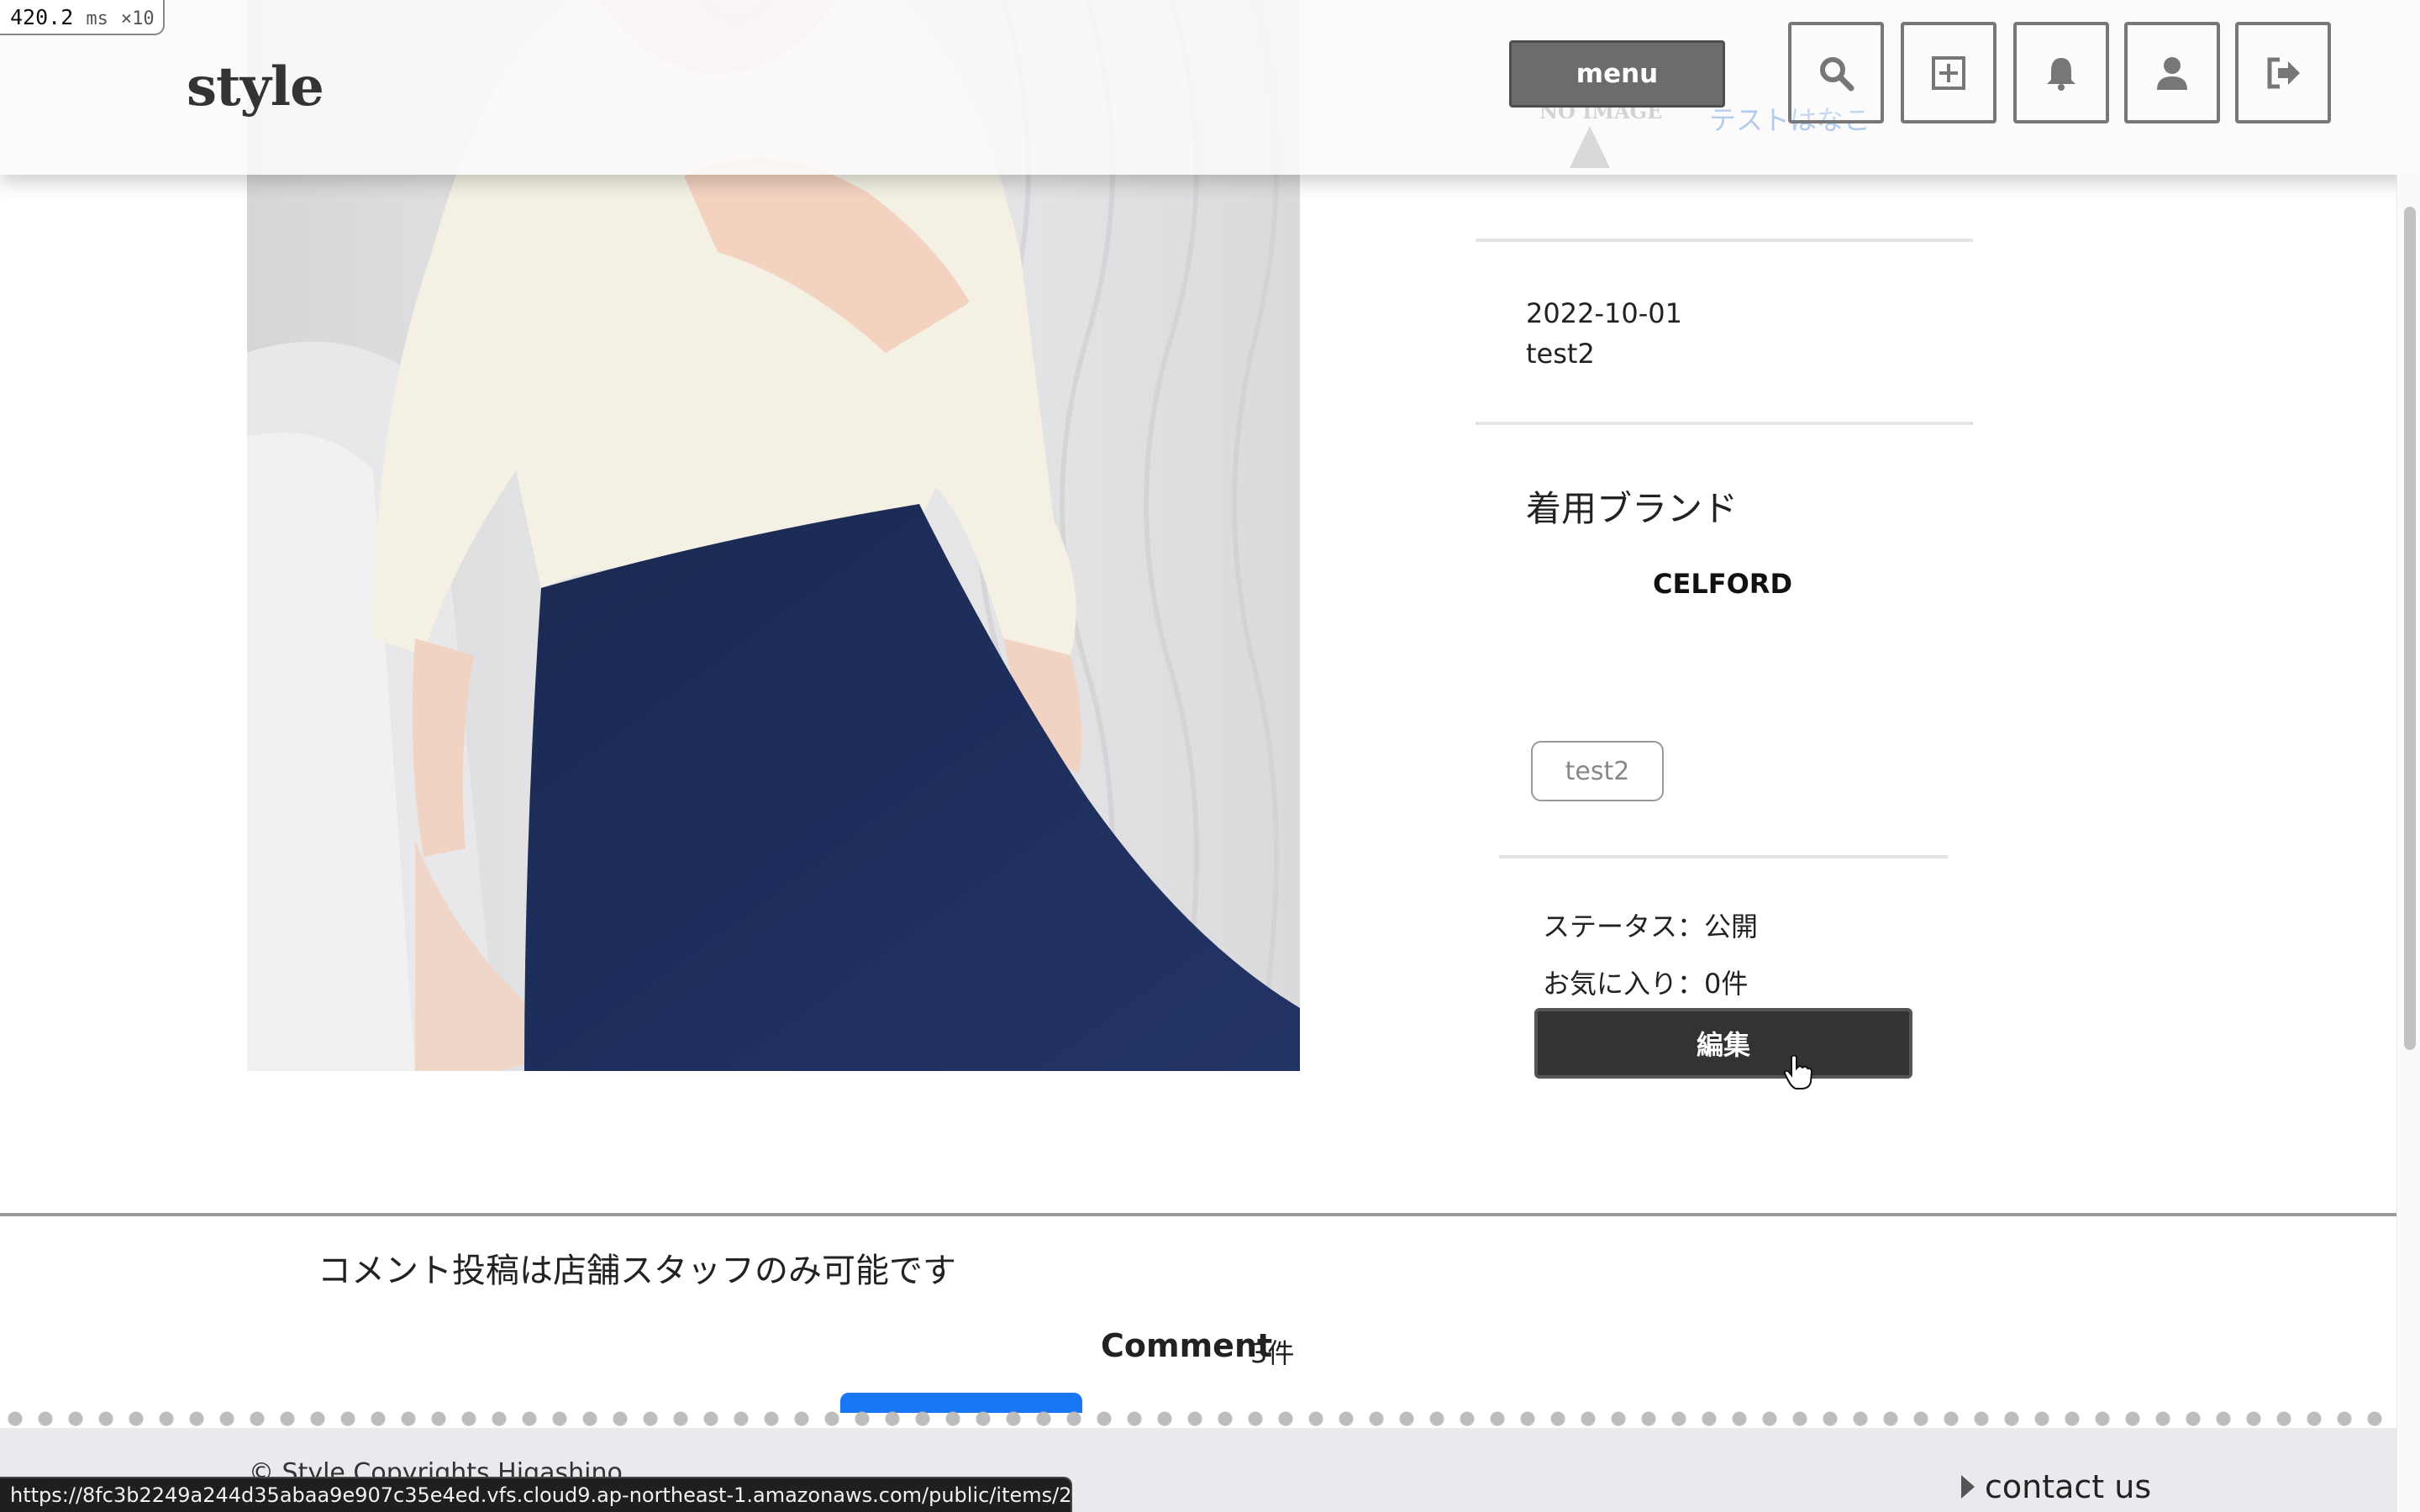 The width and height of the screenshot is (2420, 1512). Describe the element at coordinates (1632, 508) in the screenshot. I see `brand-heading: 着用ブランド` at that location.